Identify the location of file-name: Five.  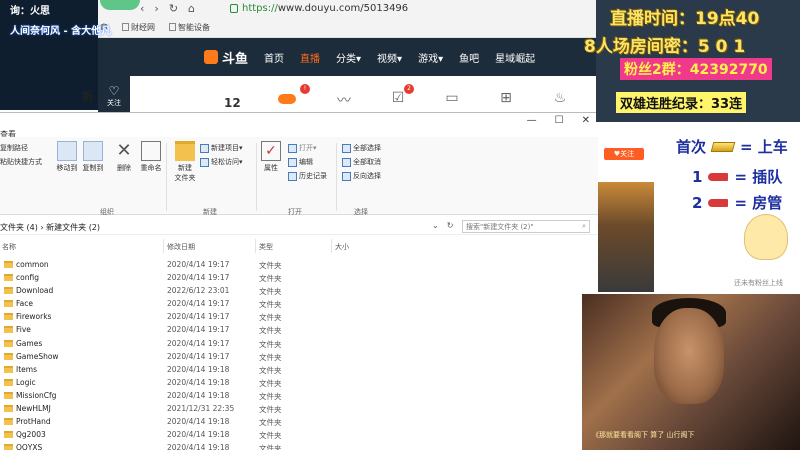
(23, 330).